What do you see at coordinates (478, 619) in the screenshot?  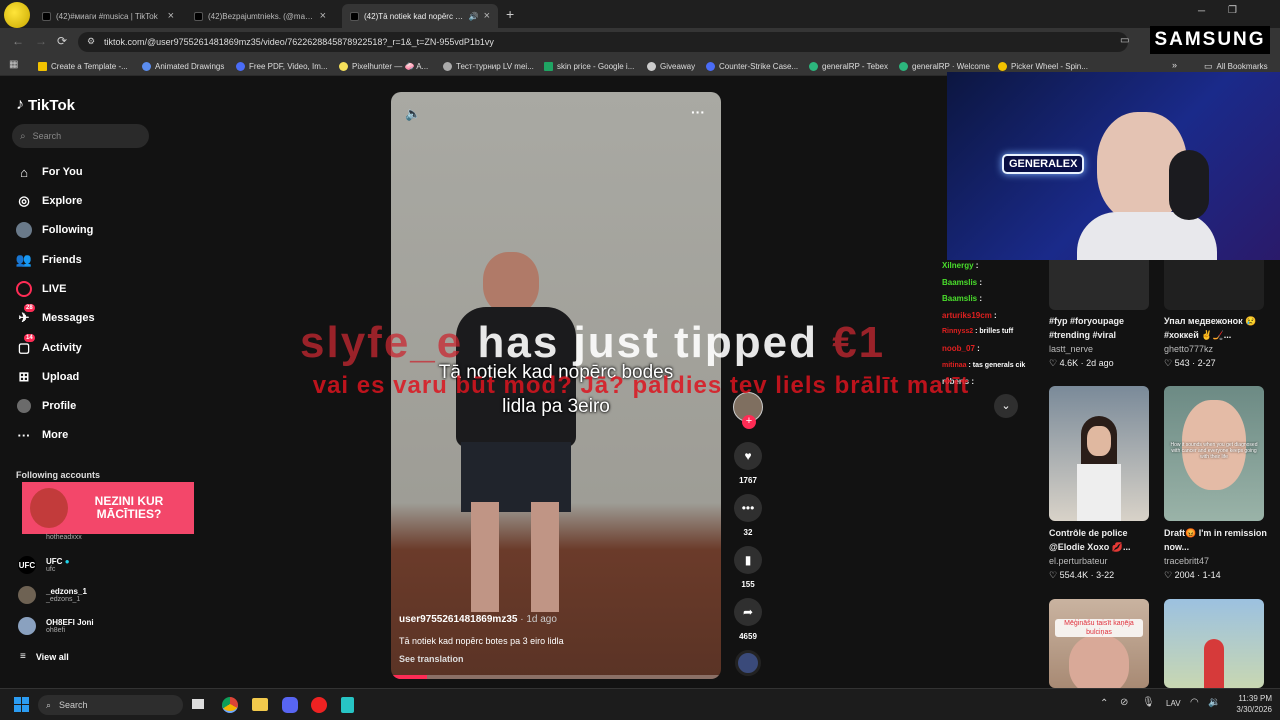 I see `video-author: user9755261481869mz35 · 1d ago` at bounding box center [478, 619].